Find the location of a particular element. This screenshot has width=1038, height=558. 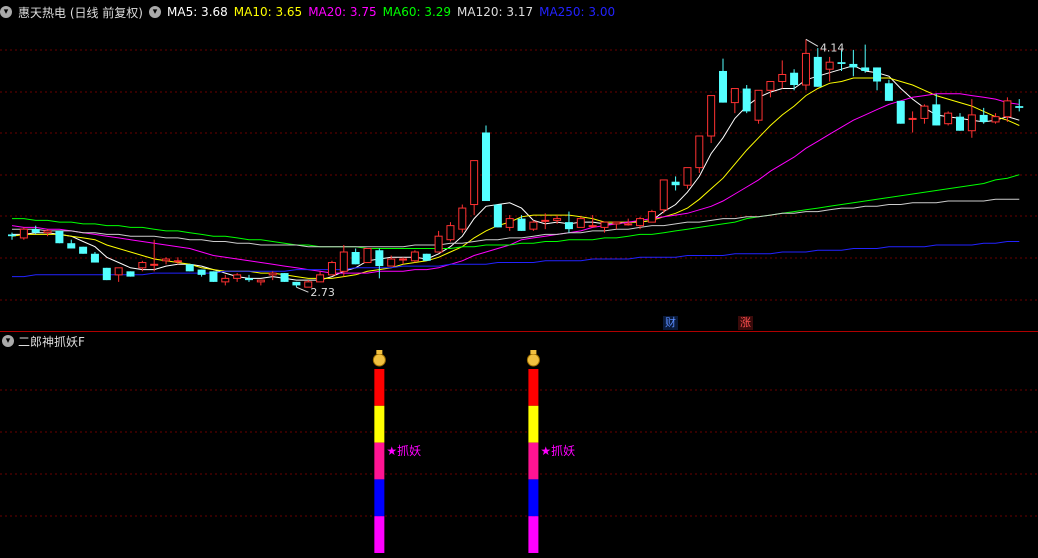

stock-title: 惠天热电 (日线 前复权) is located at coordinates (80, 12).